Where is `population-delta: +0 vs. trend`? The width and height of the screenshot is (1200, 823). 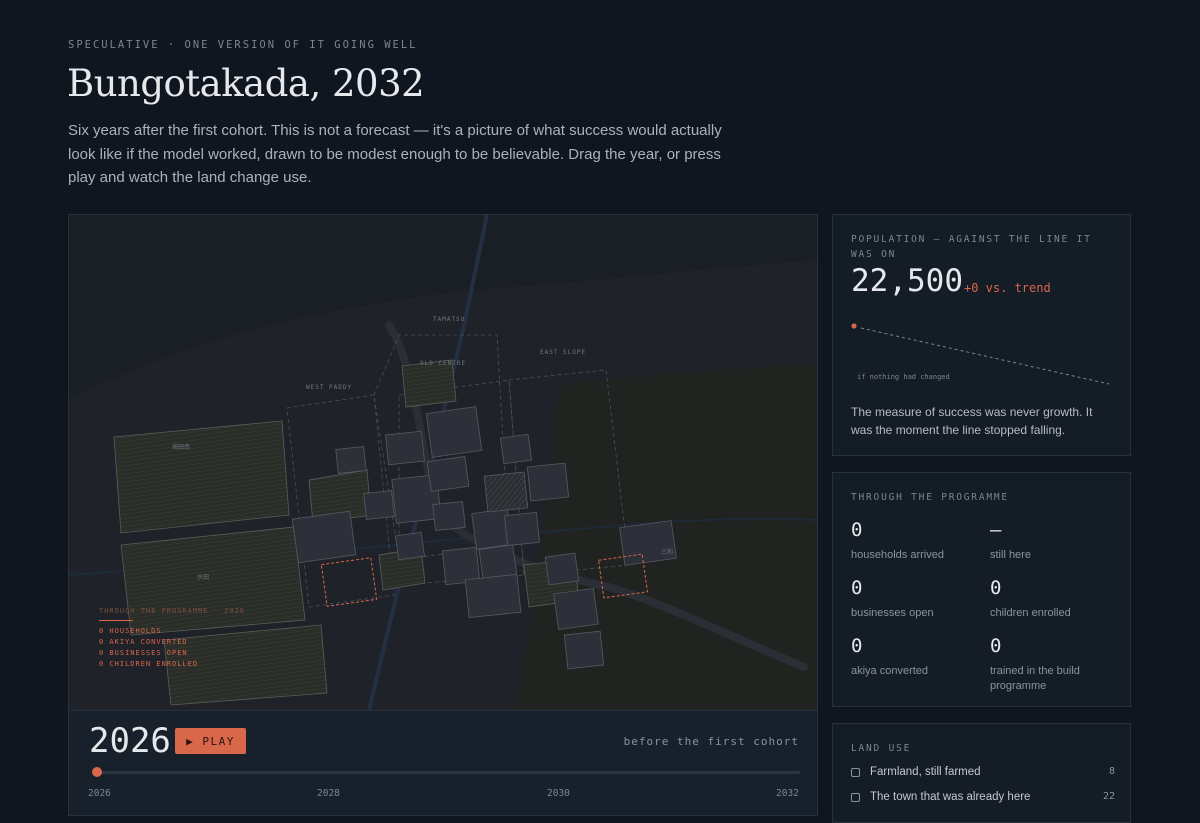 population-delta: +0 vs. trend is located at coordinates (1007, 288).